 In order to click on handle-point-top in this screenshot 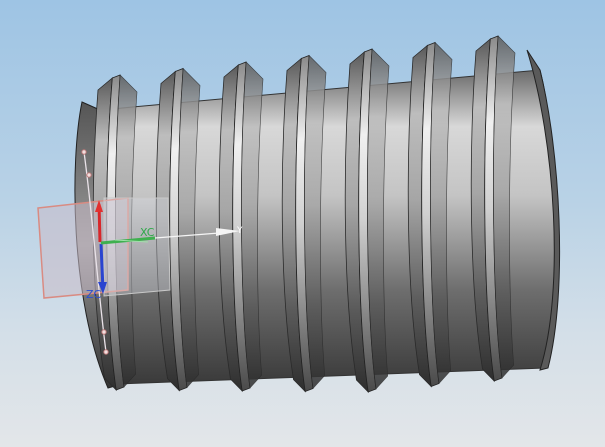, I will do `click(84, 152)`.